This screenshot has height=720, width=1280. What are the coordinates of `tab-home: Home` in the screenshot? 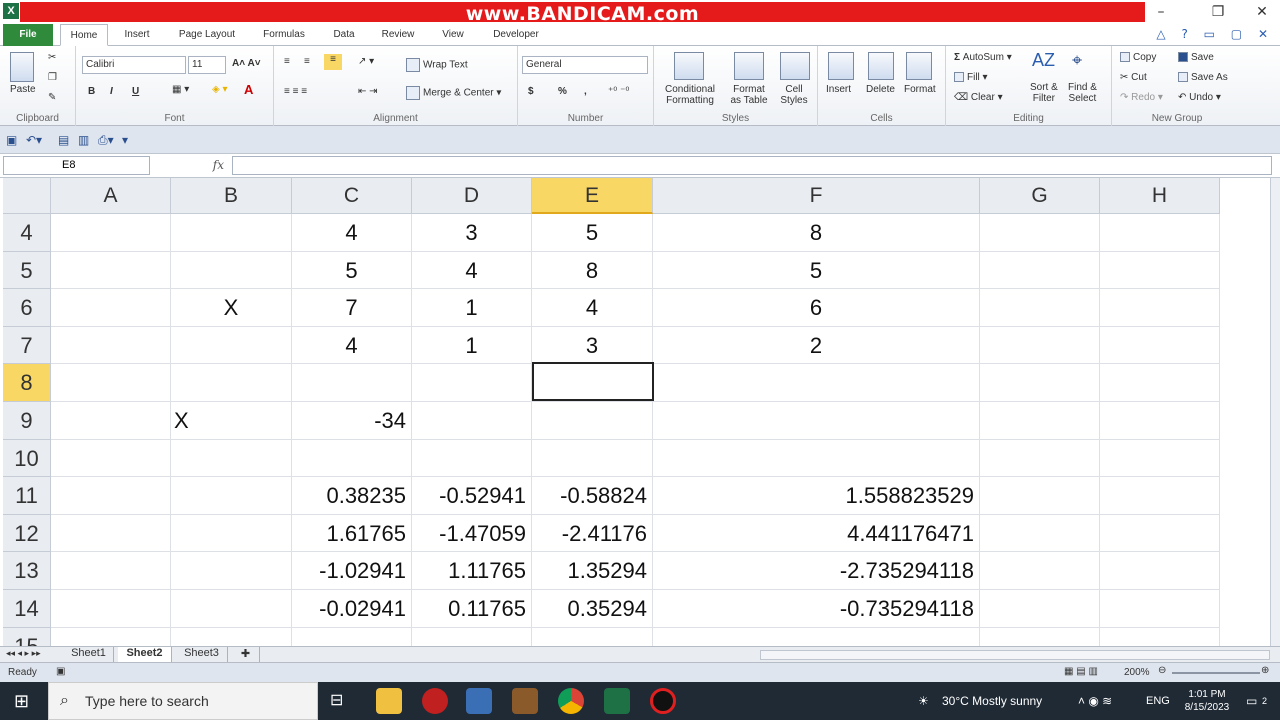 It's located at (84, 35).